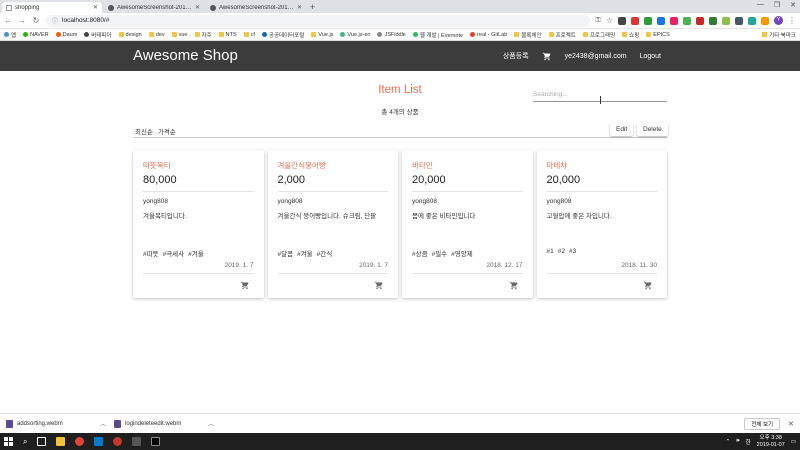 This screenshot has height=450, width=800. I want to click on sort-latest: 최신순, so click(144, 131).